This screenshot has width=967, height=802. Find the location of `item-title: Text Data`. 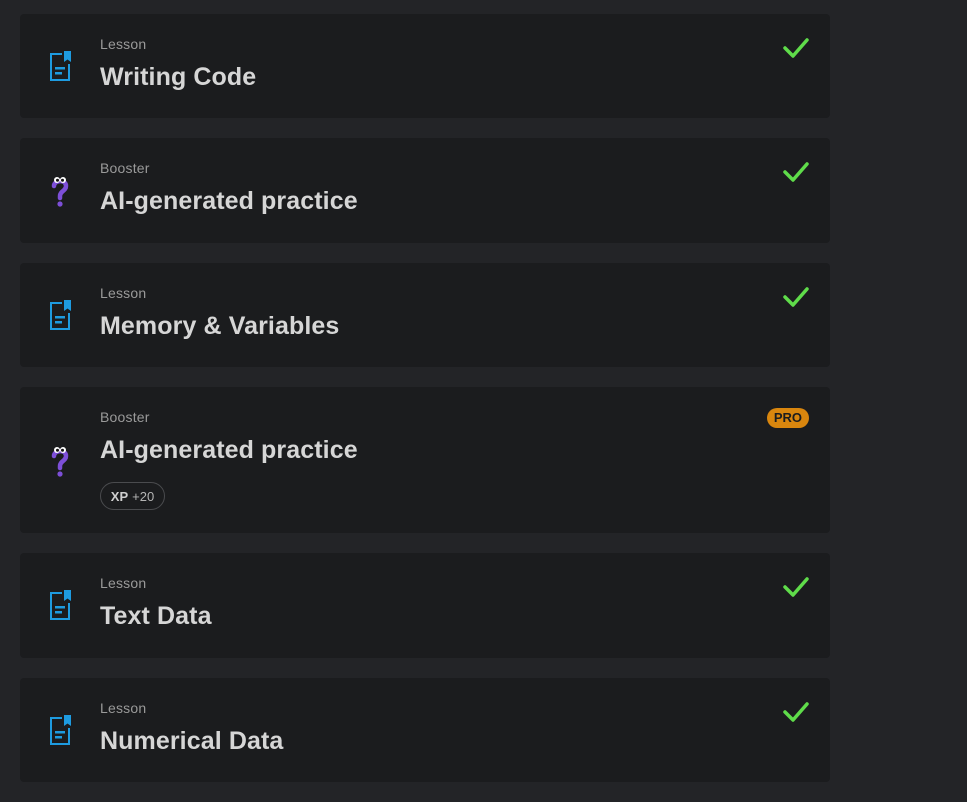

item-title: Text Data is located at coordinates (156, 616).